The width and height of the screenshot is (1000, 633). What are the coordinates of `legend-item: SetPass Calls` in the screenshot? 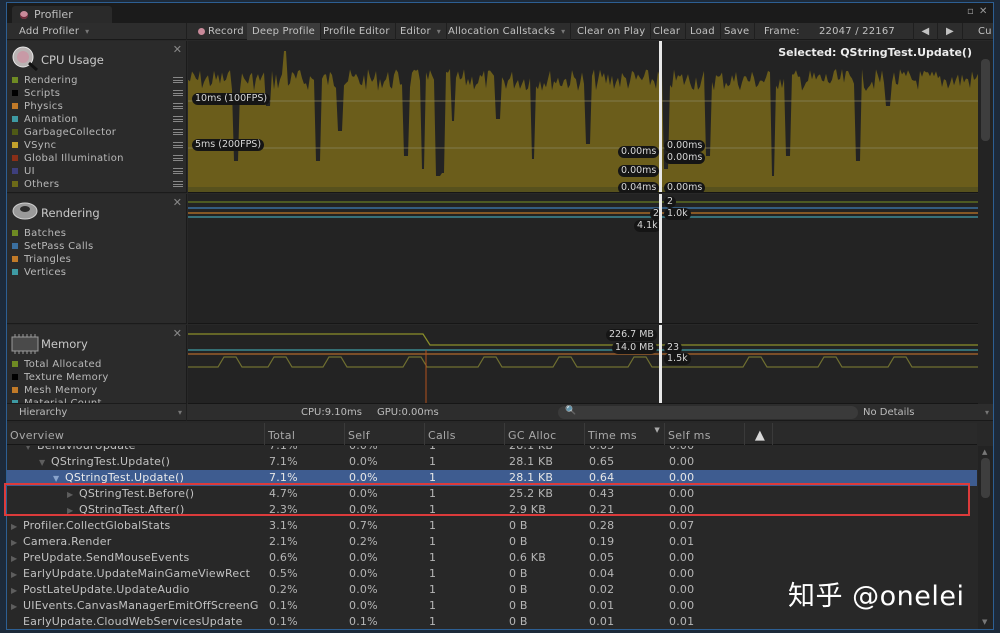 It's located at (97, 246).